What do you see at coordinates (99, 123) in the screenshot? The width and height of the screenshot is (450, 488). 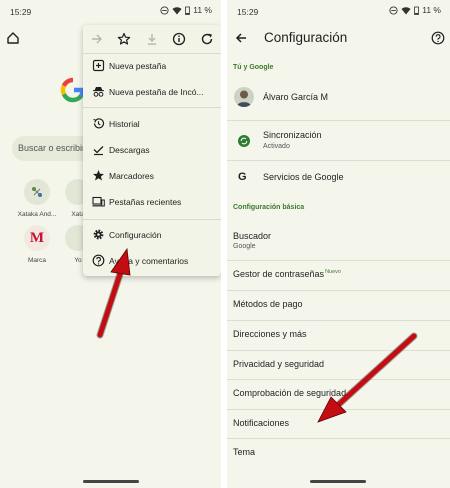 I see `history-icon` at bounding box center [99, 123].